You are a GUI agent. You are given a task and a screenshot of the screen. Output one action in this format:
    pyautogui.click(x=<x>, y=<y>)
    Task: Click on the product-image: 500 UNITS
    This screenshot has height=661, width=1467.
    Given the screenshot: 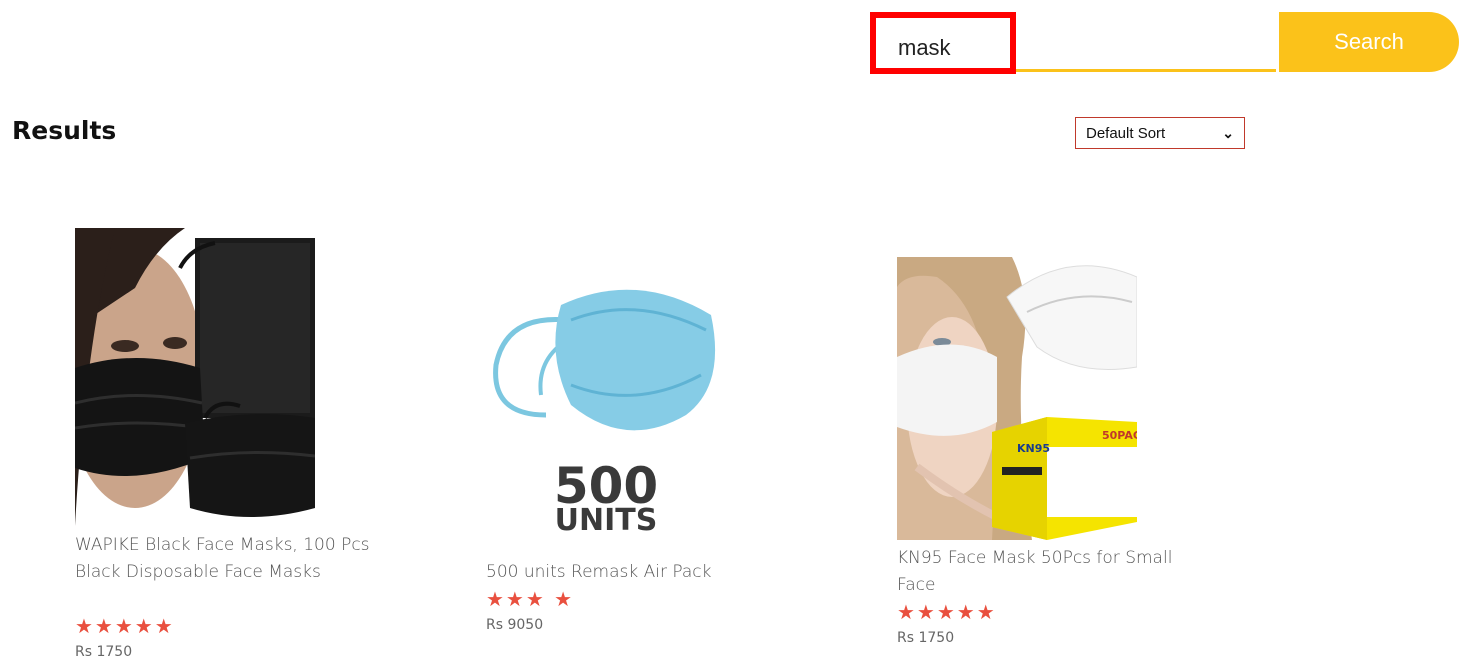 What is the action you would take?
    pyautogui.click(x=606, y=405)
    